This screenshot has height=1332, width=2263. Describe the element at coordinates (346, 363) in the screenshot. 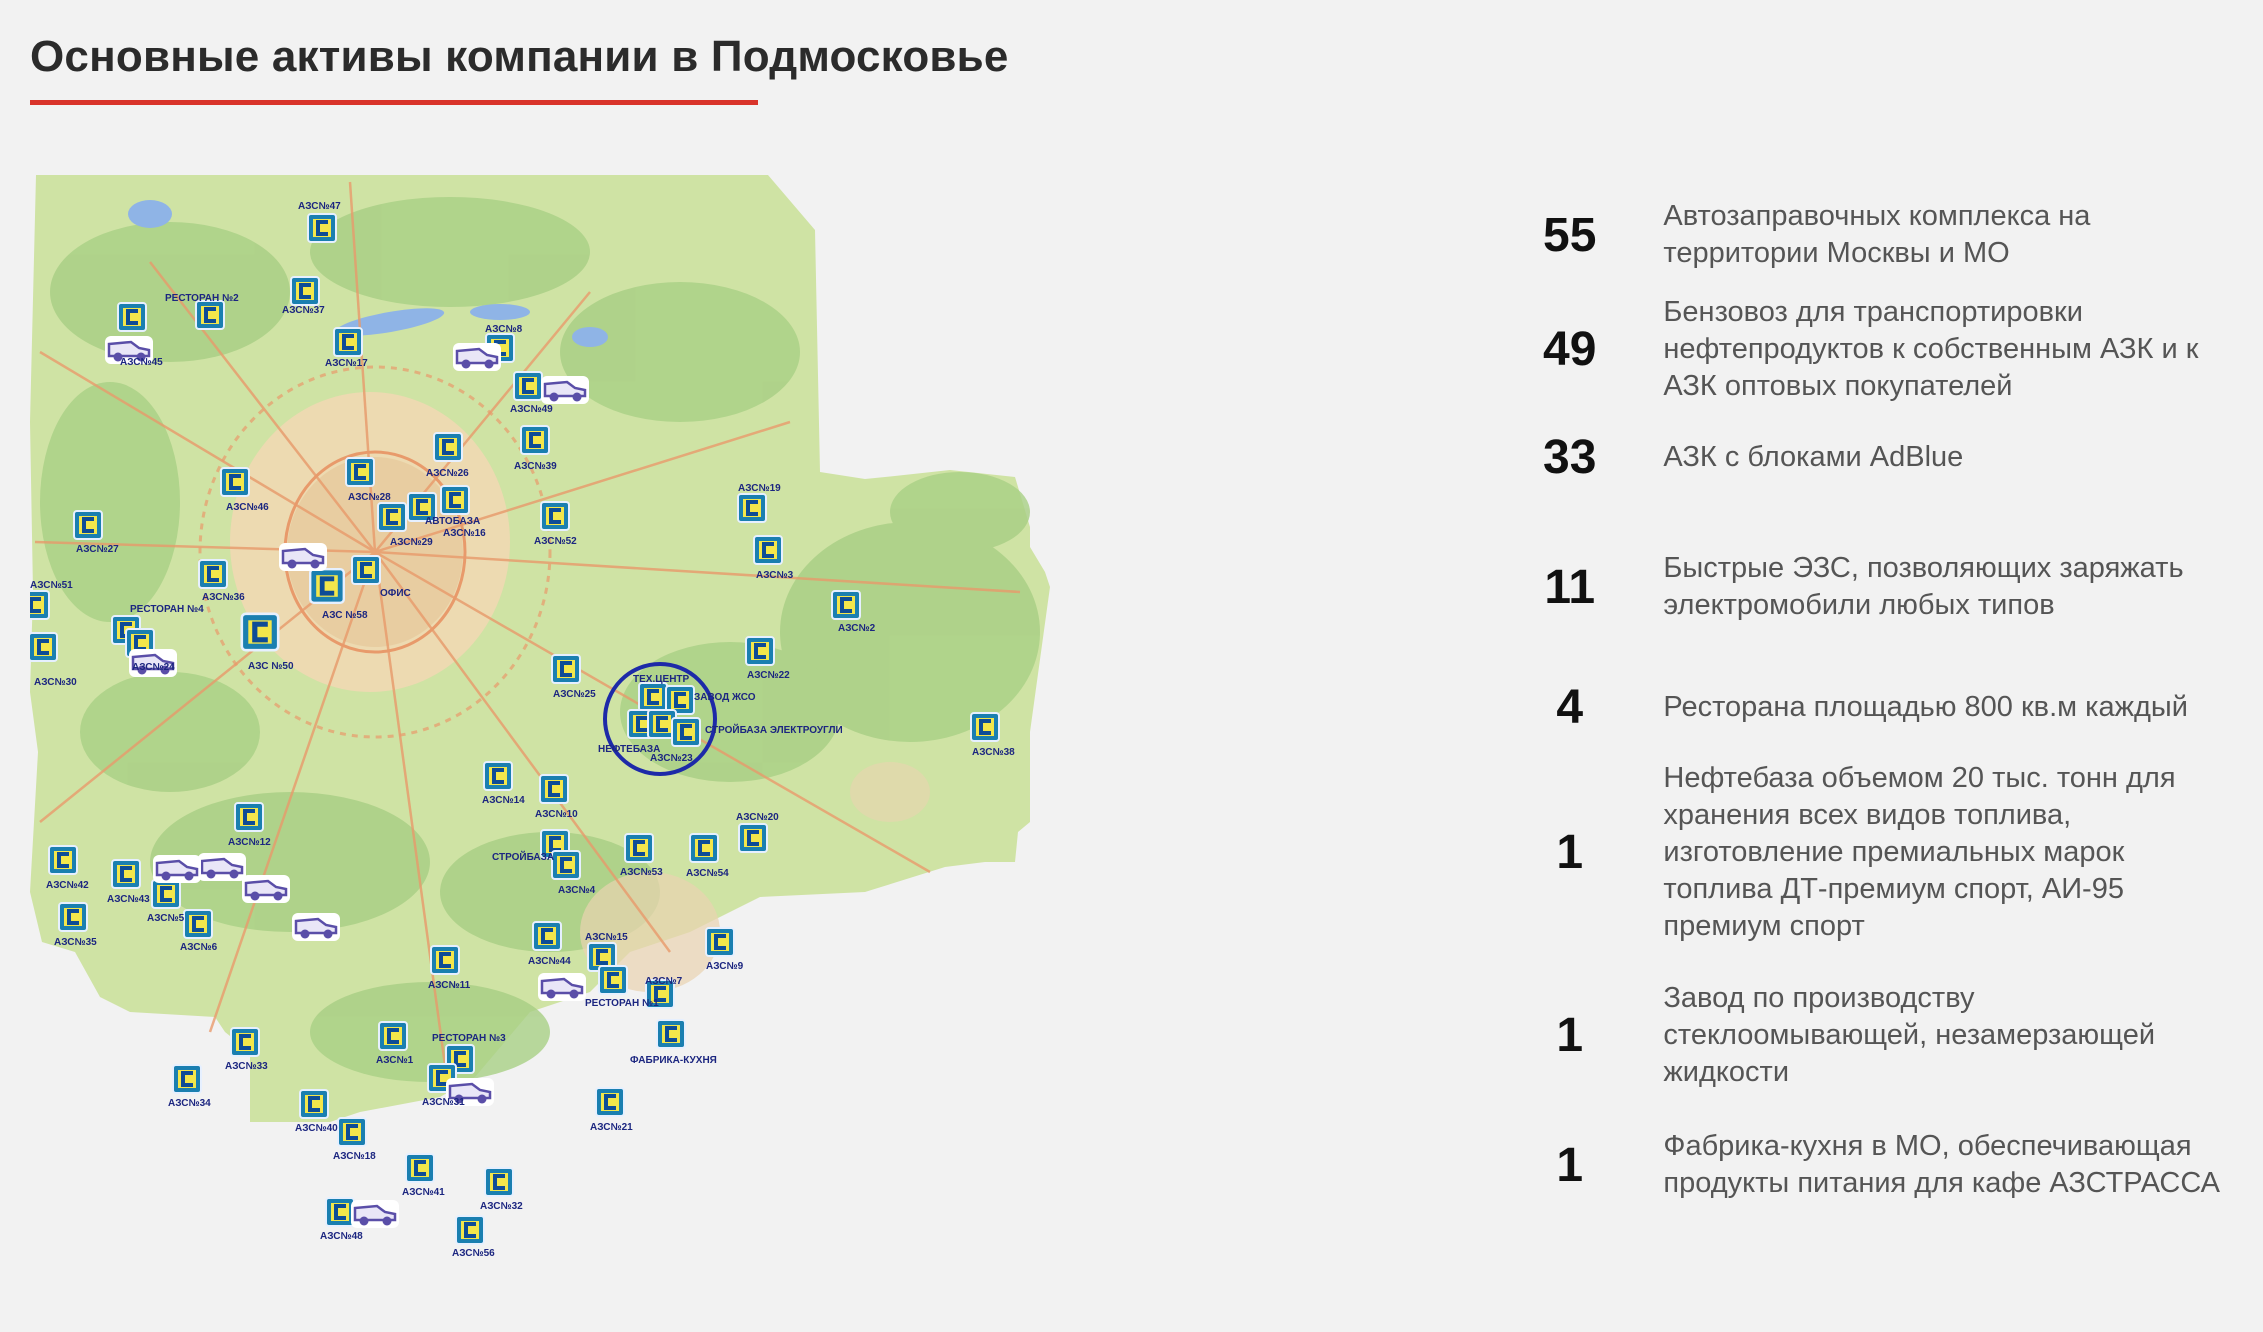

I see `map-label: АЗС№17` at that location.